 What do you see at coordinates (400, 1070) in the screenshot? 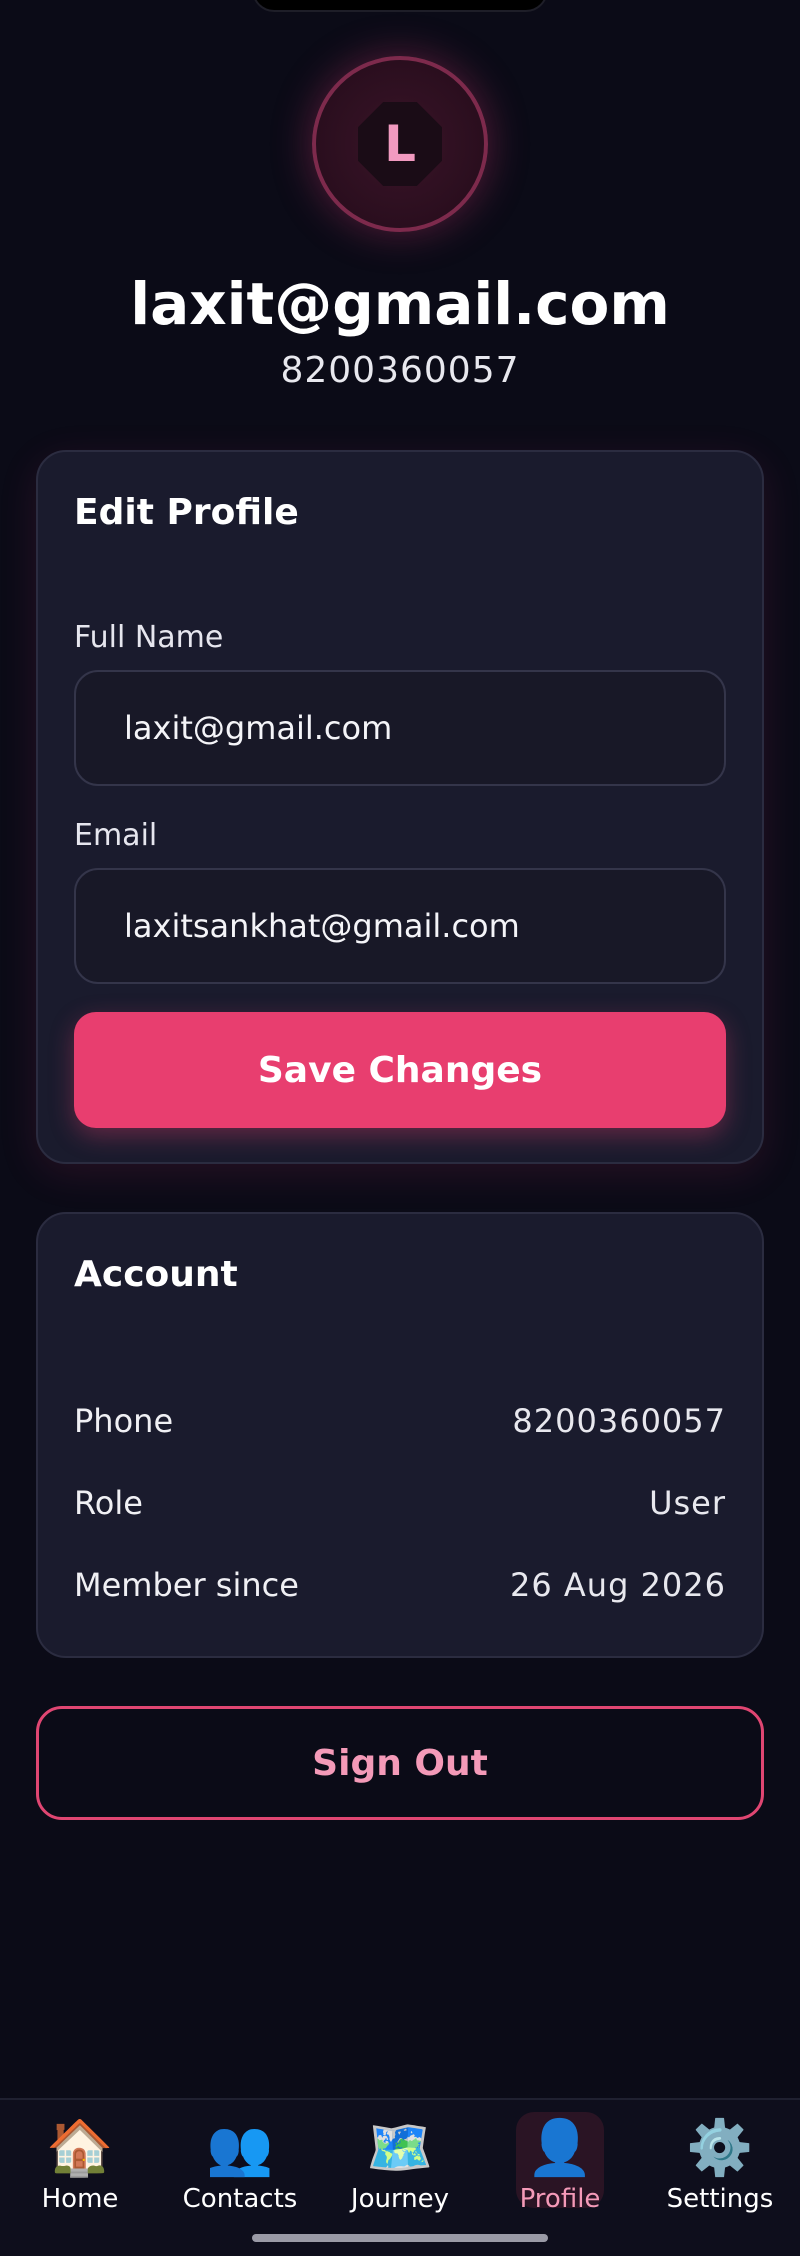
I see `save-changes-button: Save Changes` at bounding box center [400, 1070].